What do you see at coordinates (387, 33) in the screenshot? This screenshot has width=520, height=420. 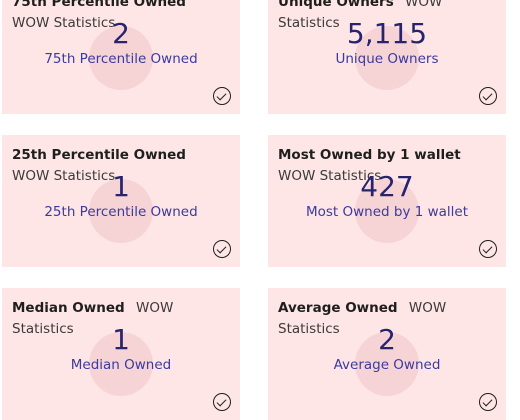 I see `card-value: 5,115` at bounding box center [387, 33].